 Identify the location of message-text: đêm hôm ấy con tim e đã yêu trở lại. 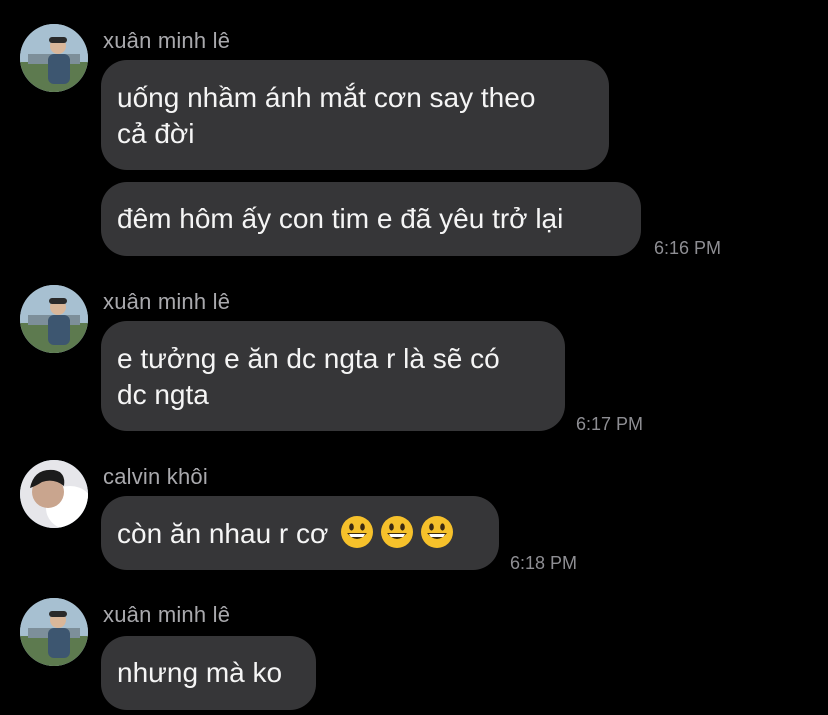
(340, 218).